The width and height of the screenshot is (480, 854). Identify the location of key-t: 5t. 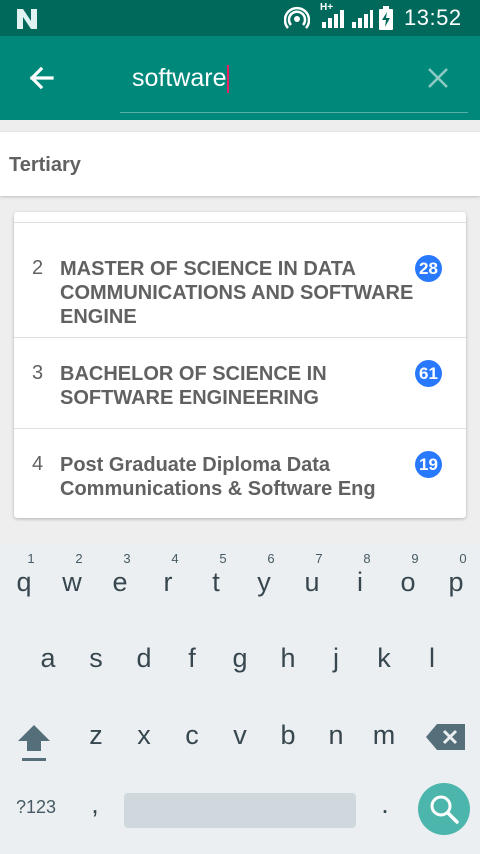
(216, 576).